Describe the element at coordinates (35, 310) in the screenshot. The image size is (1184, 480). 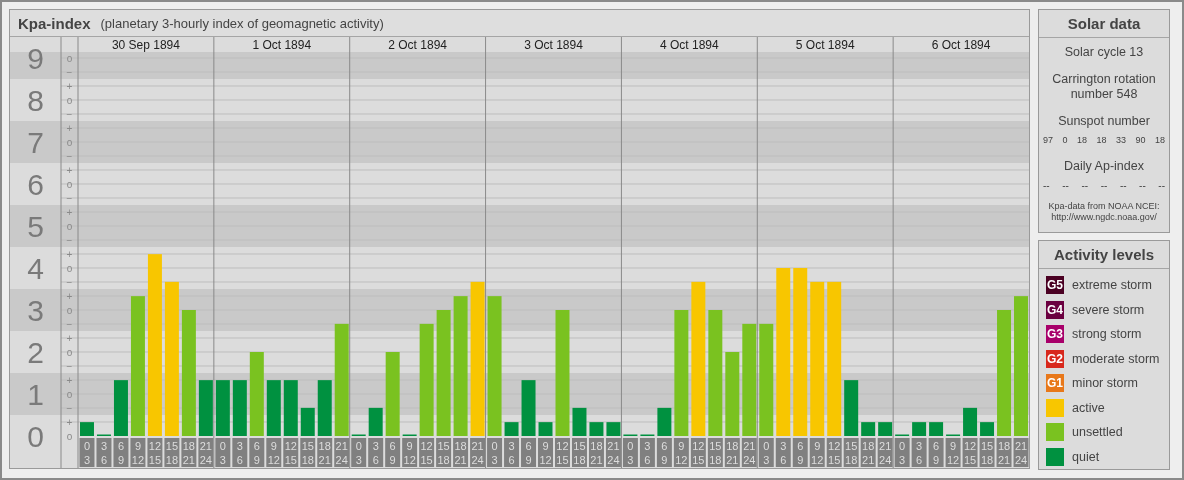
I see `level-label: 3` at that location.